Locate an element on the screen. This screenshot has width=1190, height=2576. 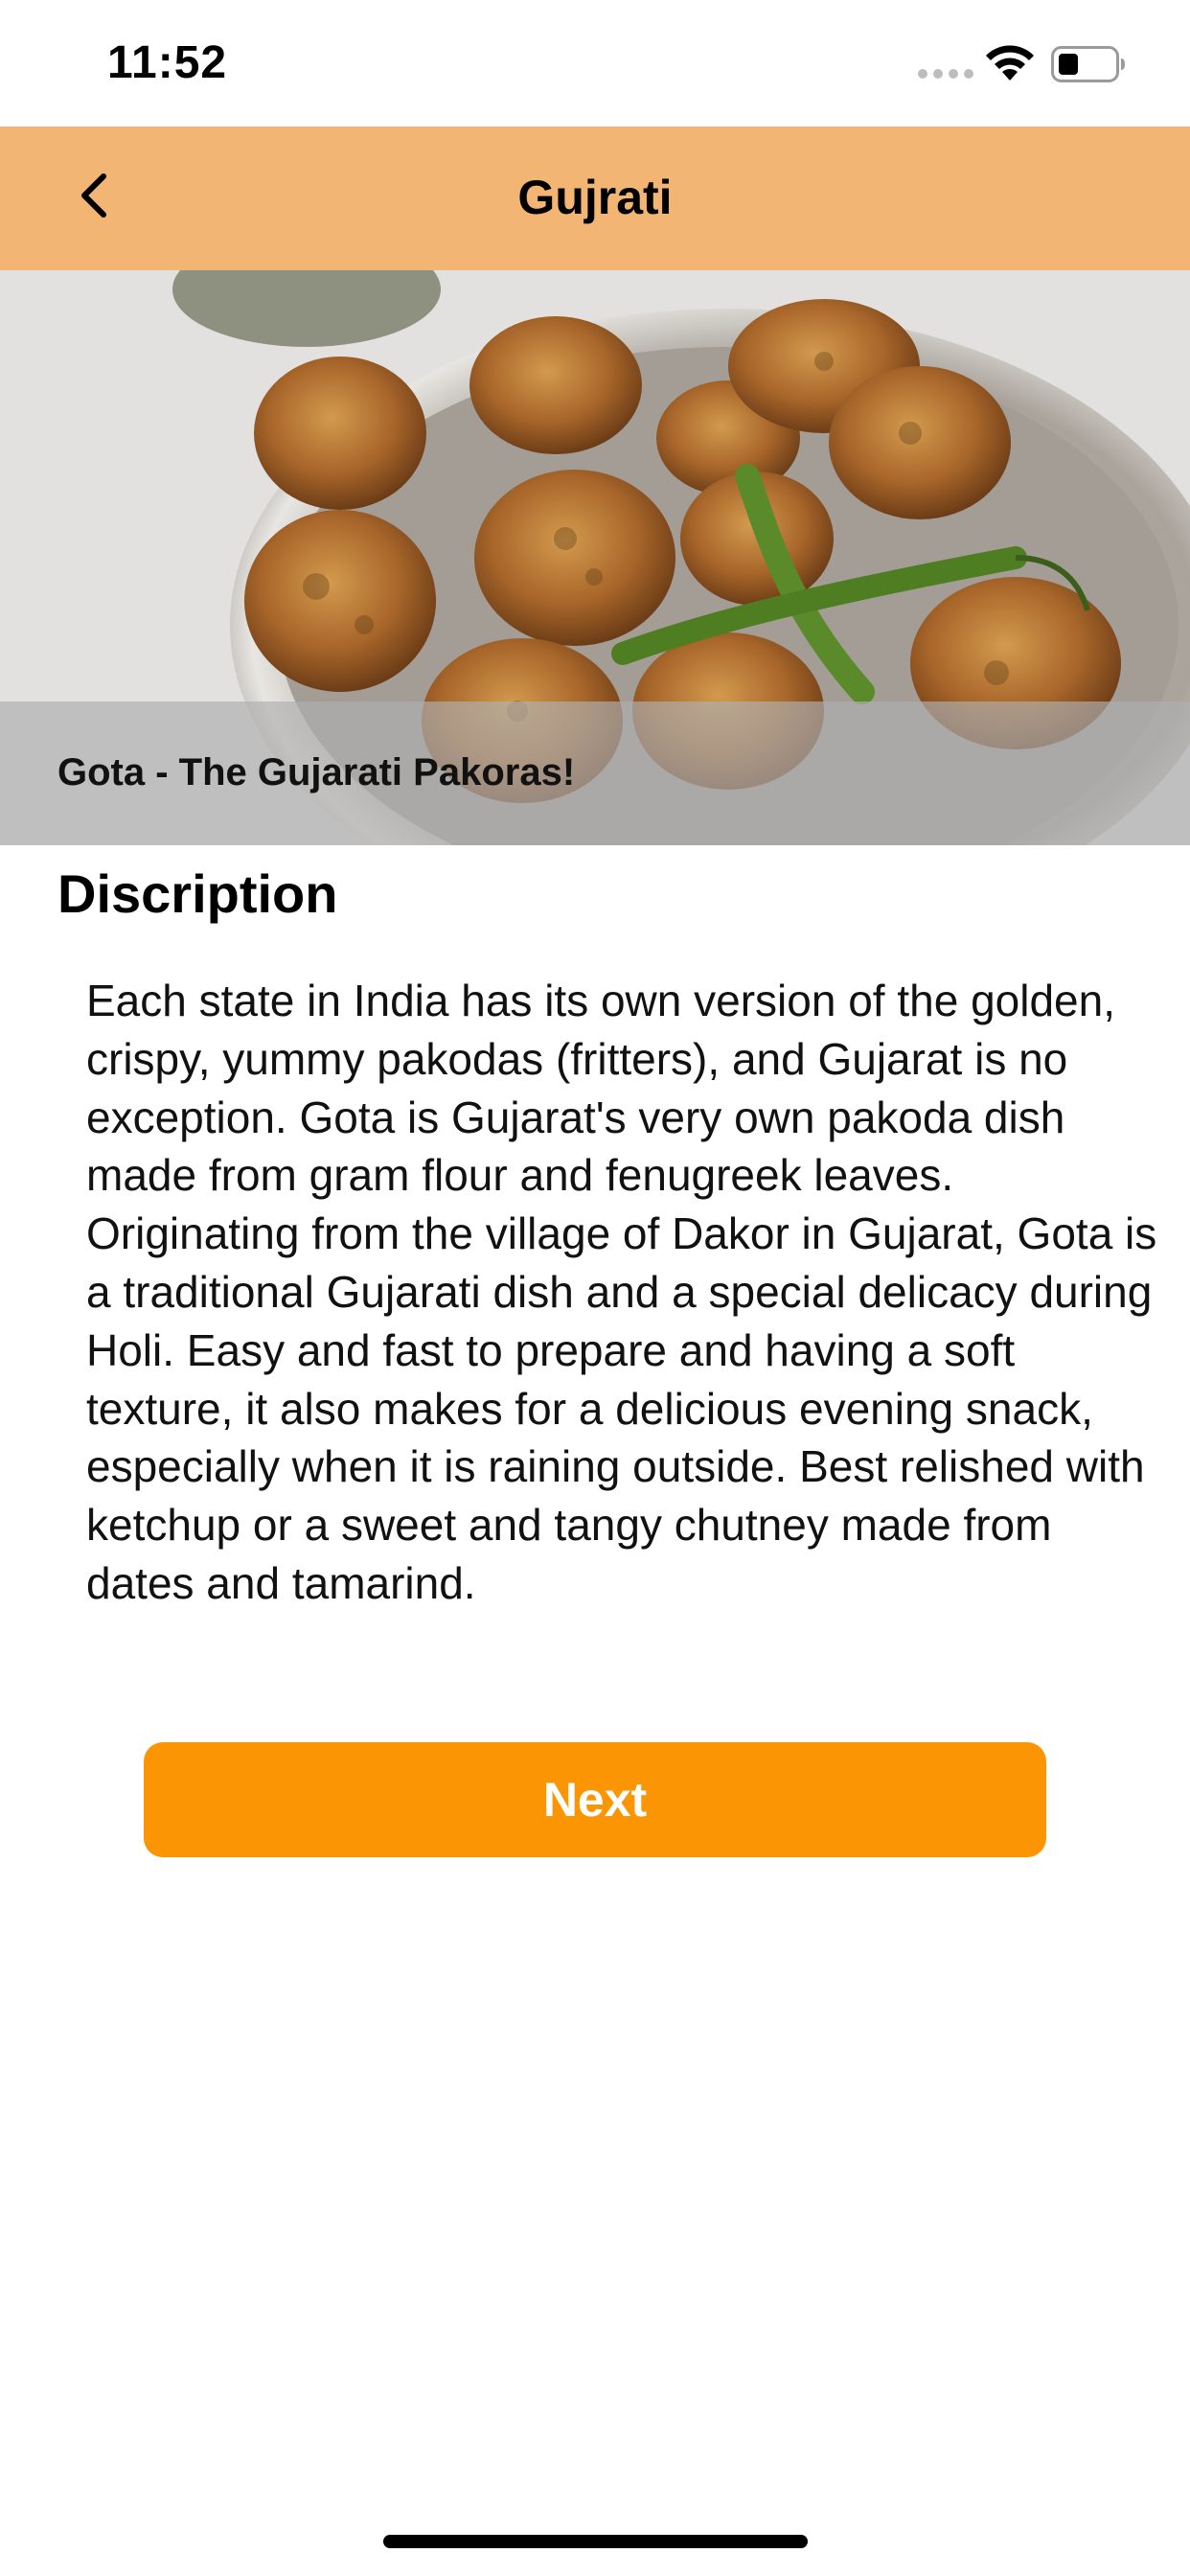
nav-bar: Gujrati is located at coordinates (595, 198).